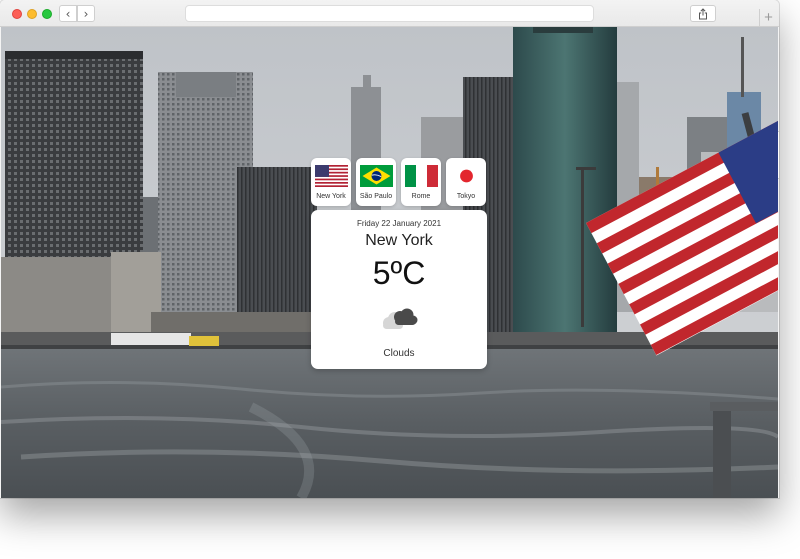  What do you see at coordinates (86, 13) in the screenshot?
I see `forward-button: ›` at bounding box center [86, 13].